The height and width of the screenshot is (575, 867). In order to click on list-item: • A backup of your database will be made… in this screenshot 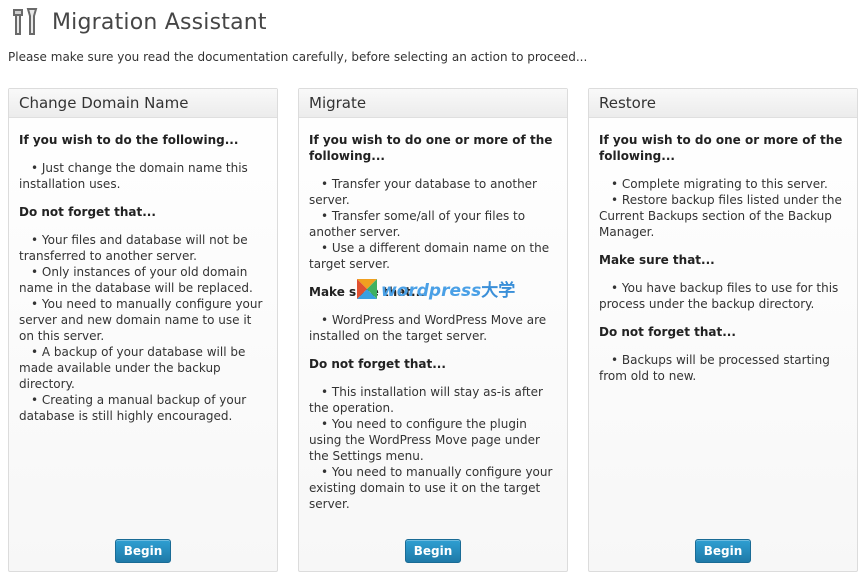, I will do `click(132, 368)`.